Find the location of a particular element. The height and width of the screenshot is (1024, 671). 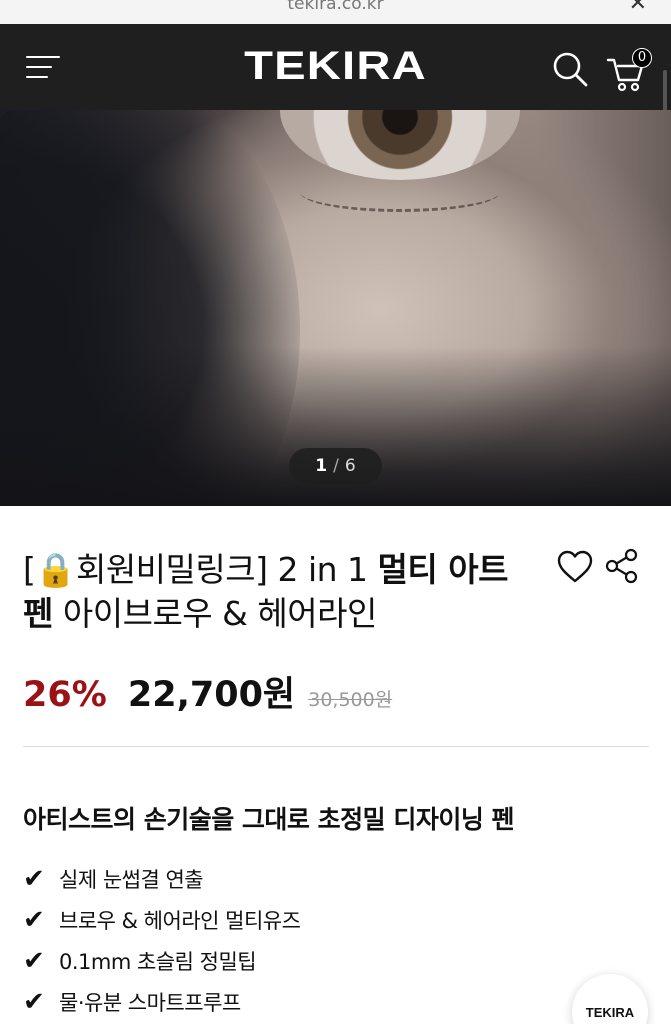

floating-brand-button: TEKIRA is located at coordinates (610, 999).